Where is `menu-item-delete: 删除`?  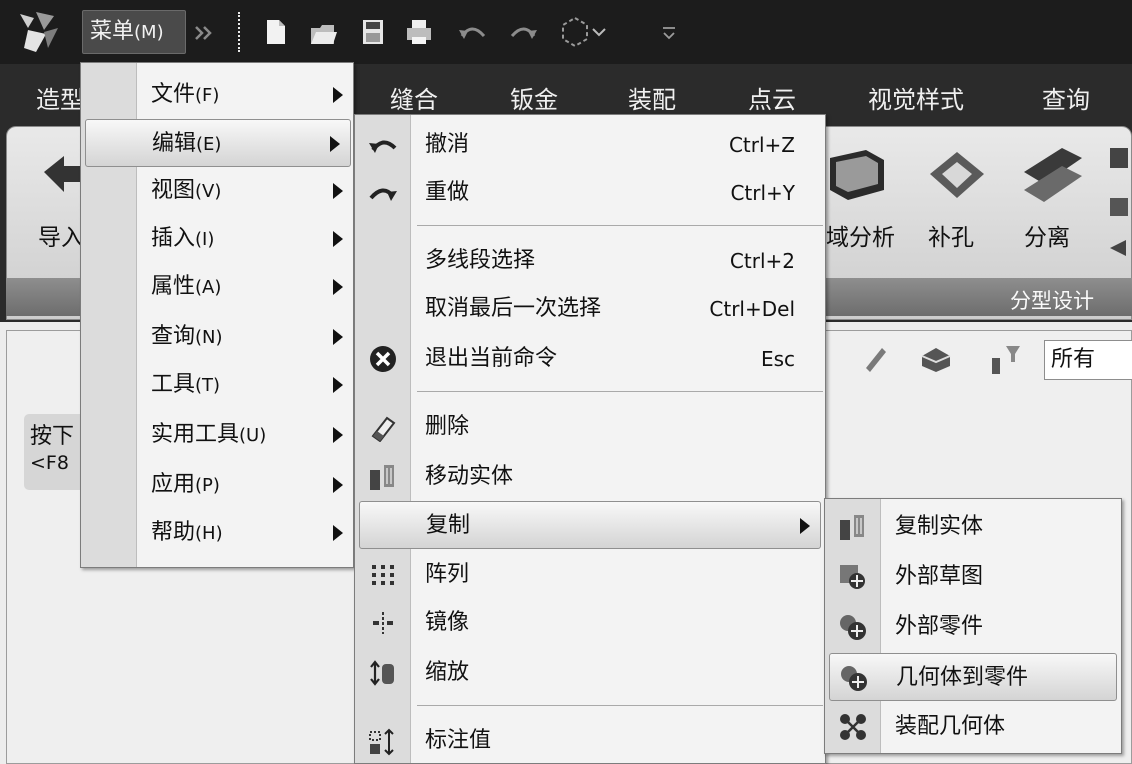
menu-item-delete: 删除 is located at coordinates (590, 427).